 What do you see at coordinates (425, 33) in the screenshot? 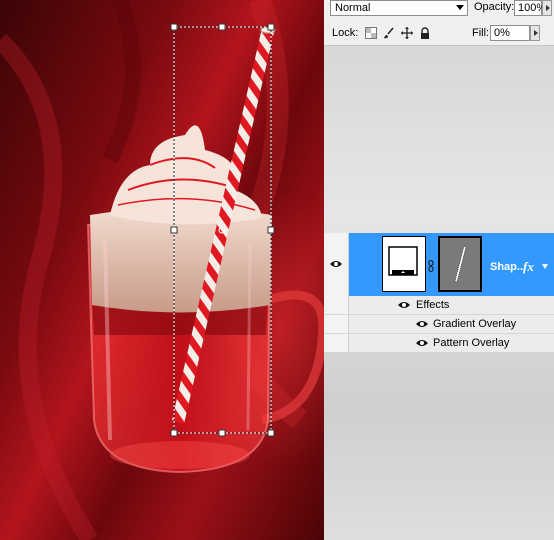
I see `lock-icon` at bounding box center [425, 33].